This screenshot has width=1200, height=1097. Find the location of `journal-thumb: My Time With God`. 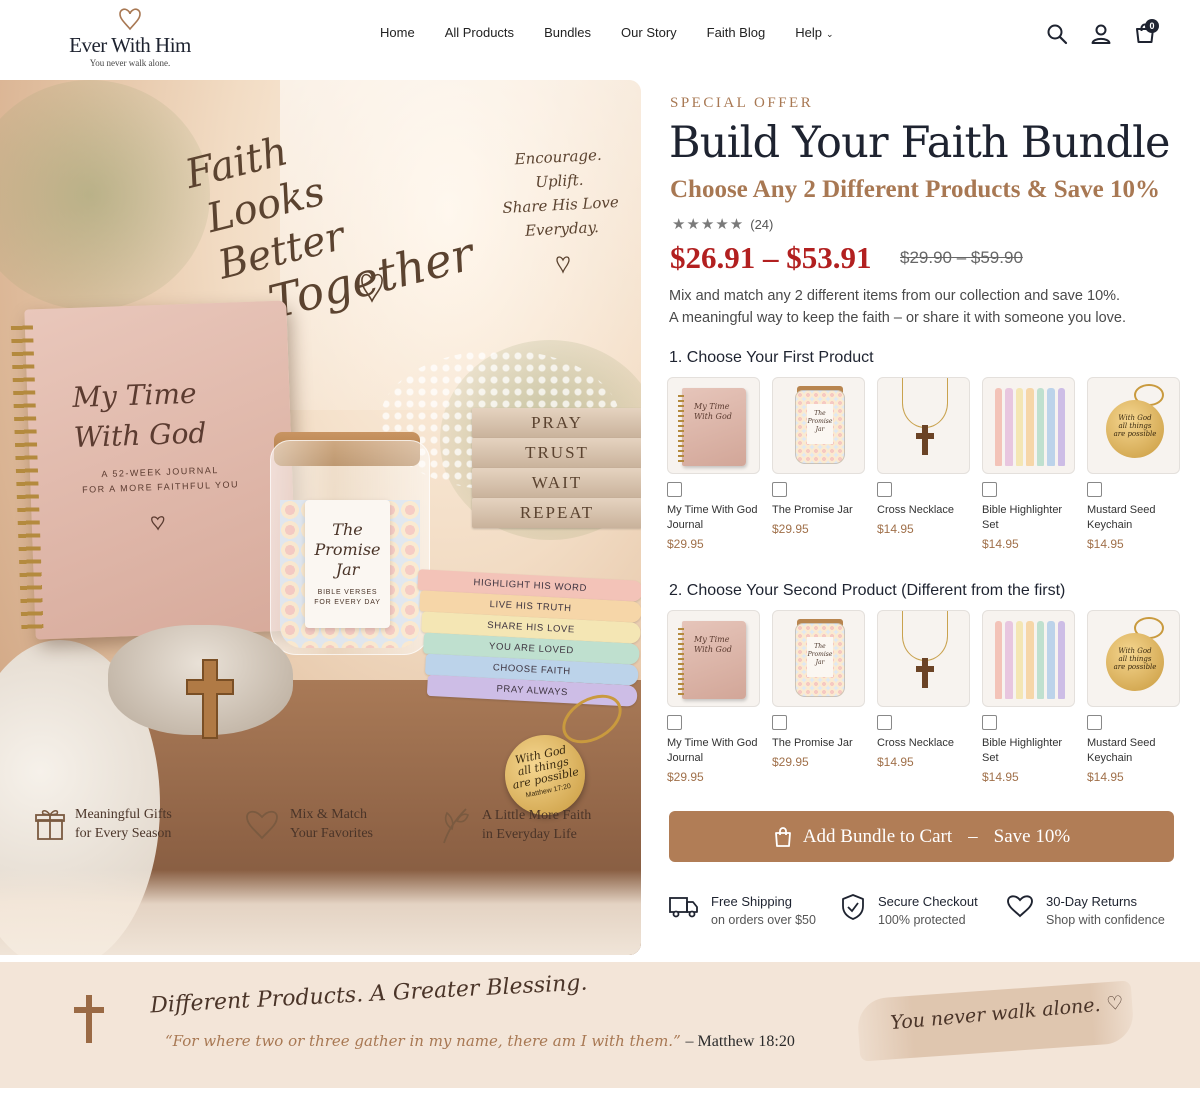

journal-thumb: My Time With God is located at coordinates (712, 660).